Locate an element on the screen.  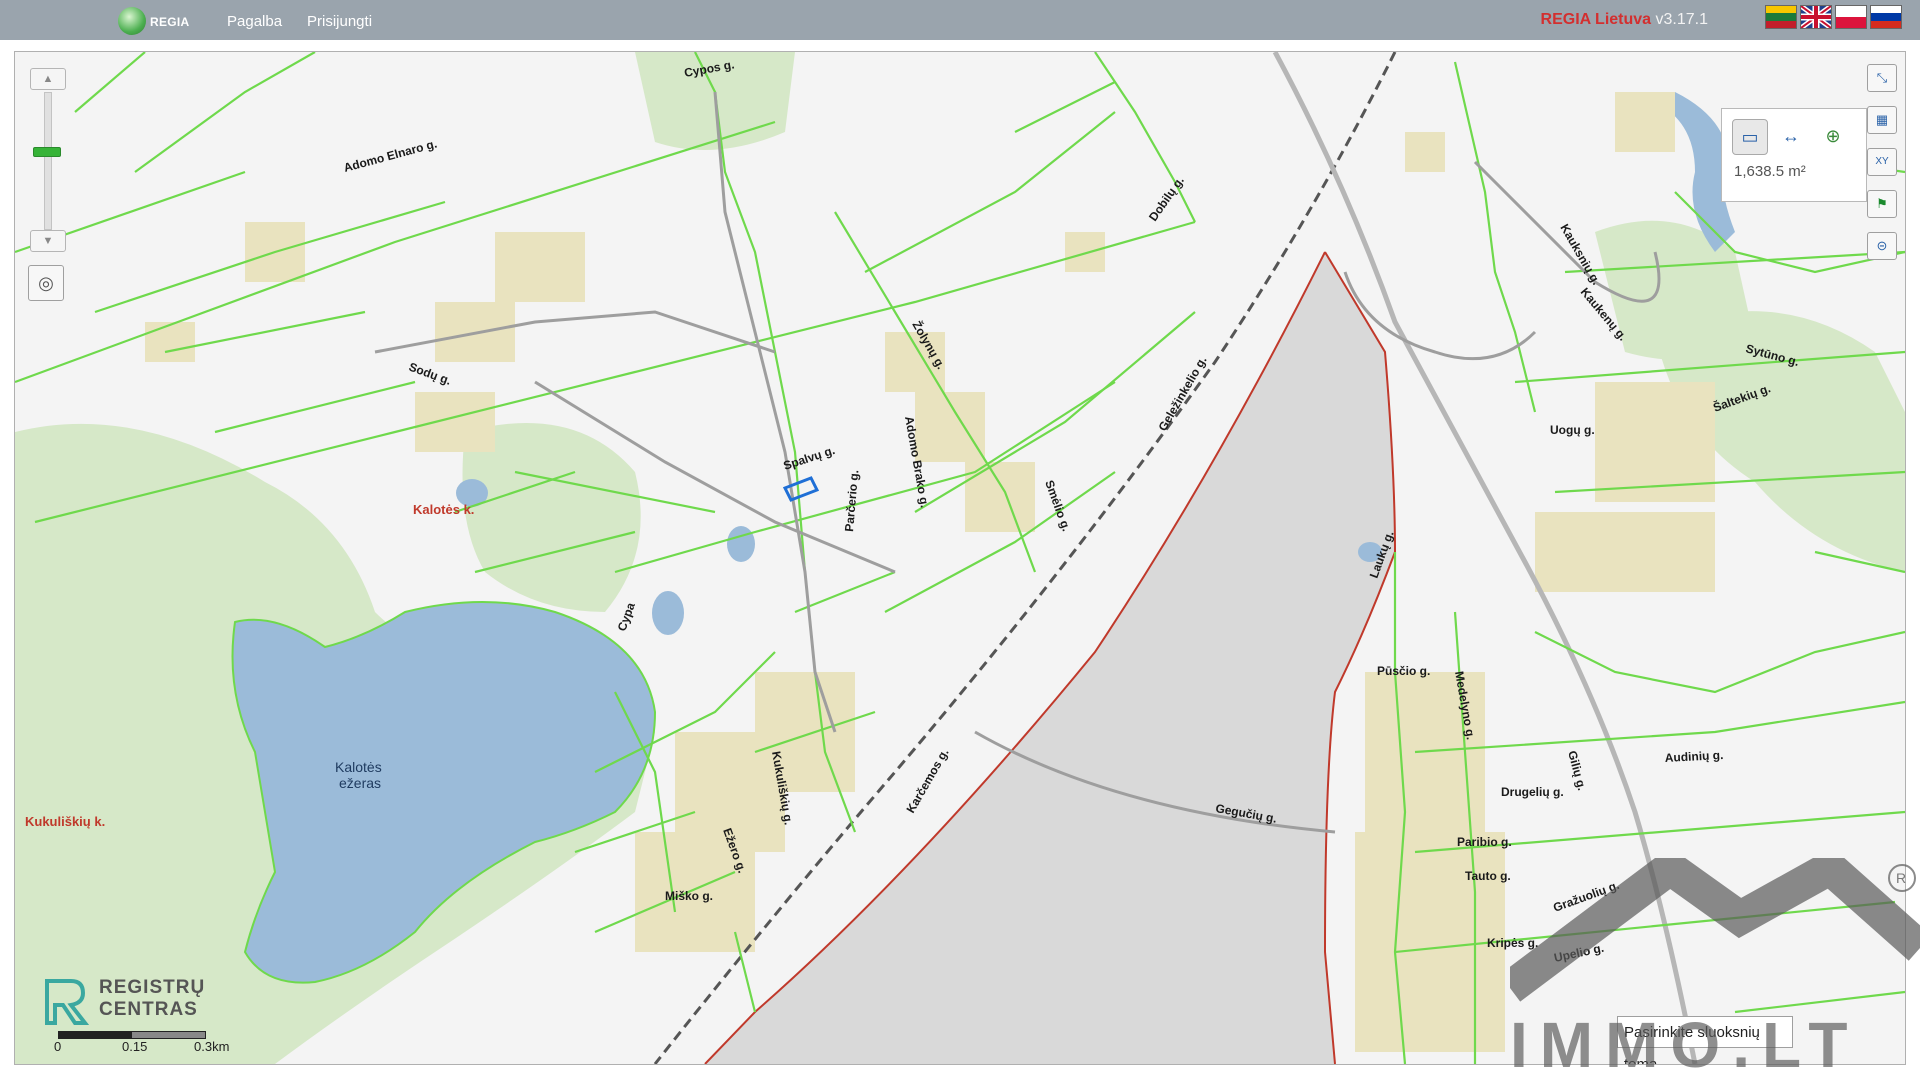
lithuania-flag-icon is located at coordinates (1781, 17).